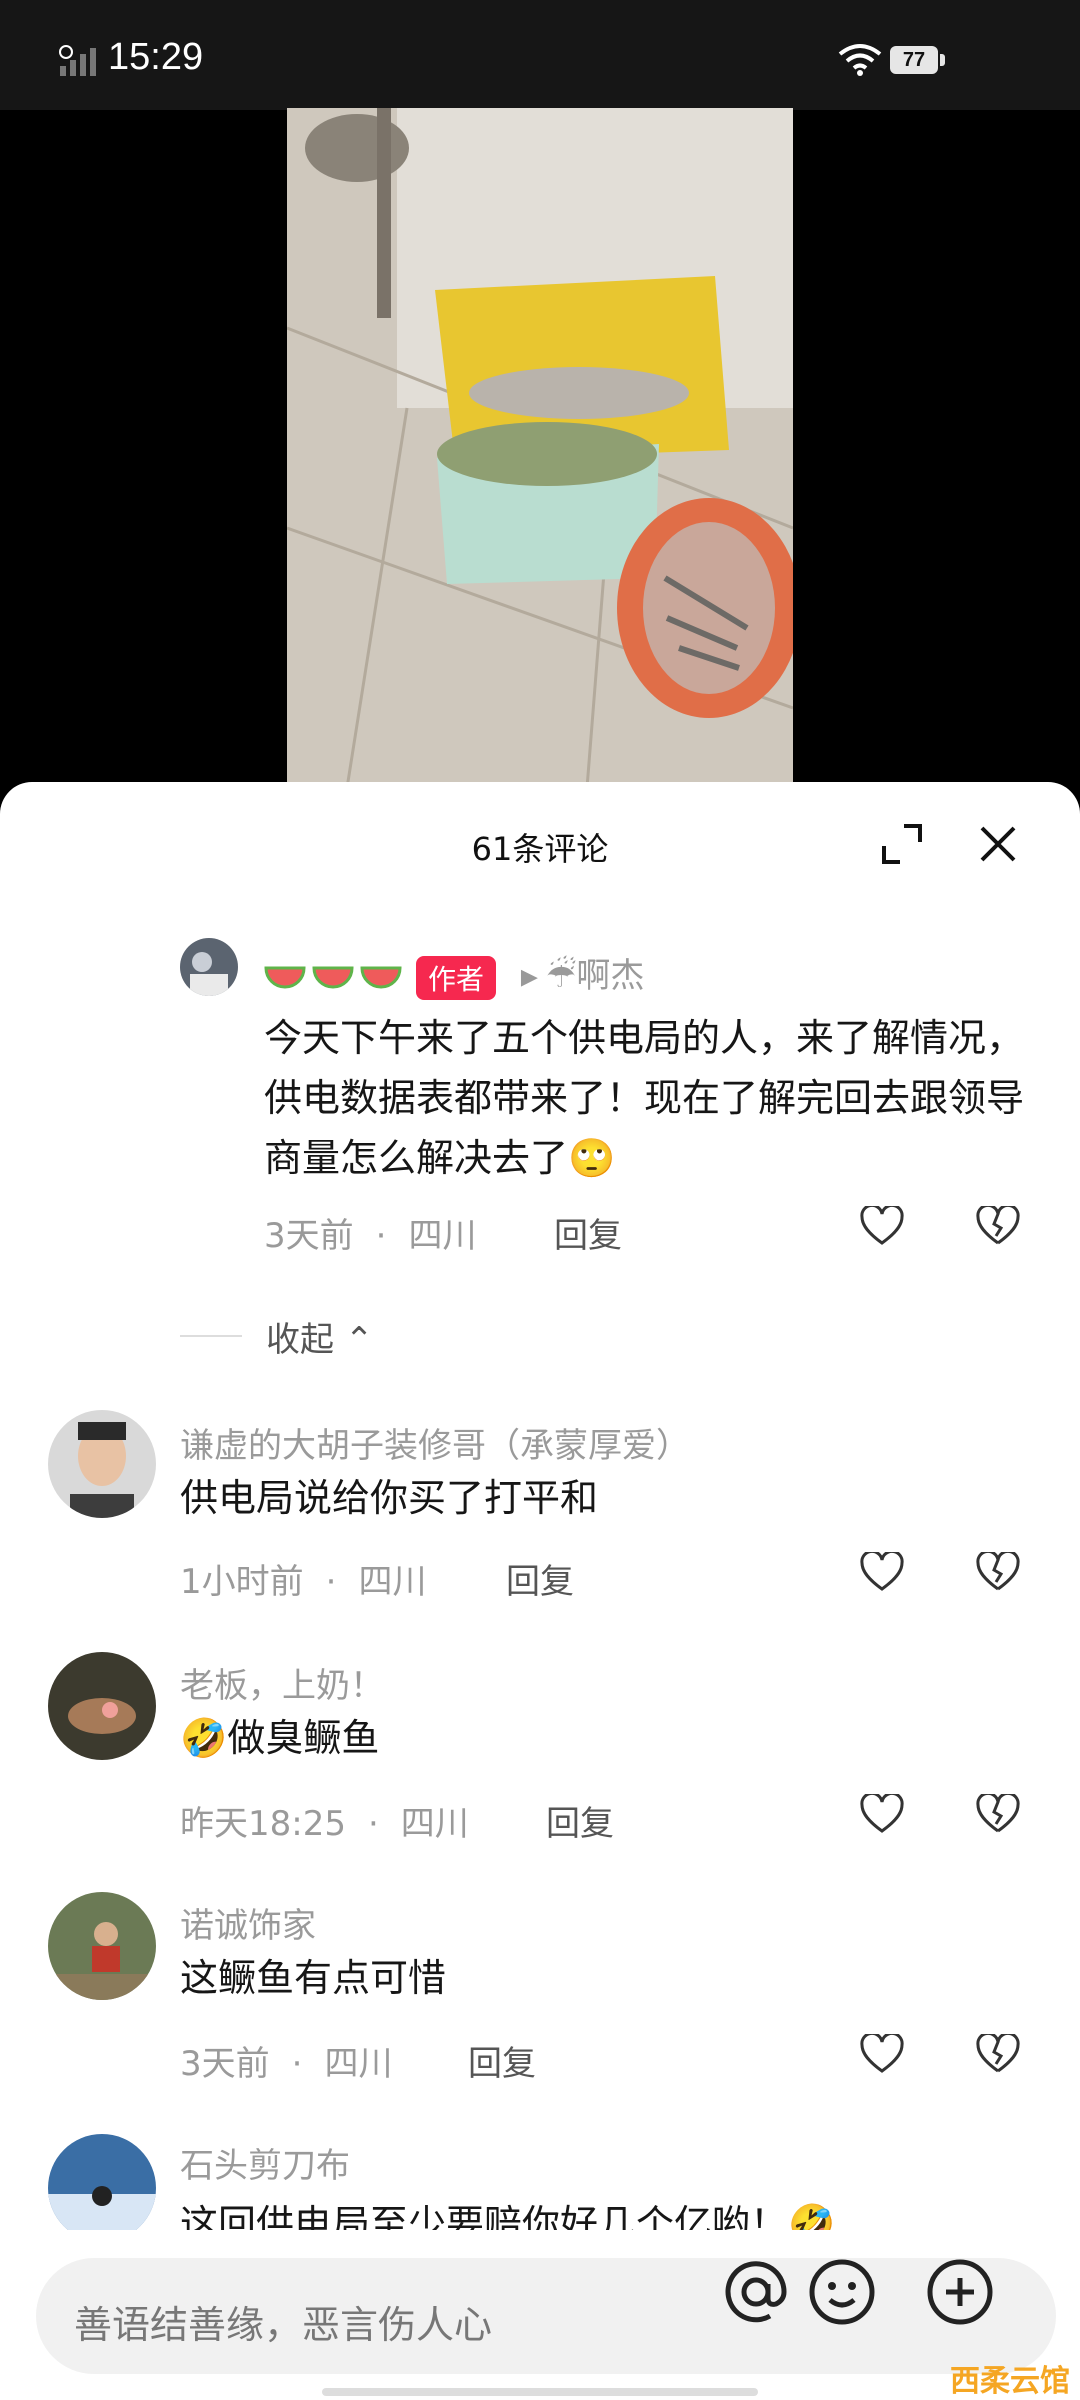 The width and height of the screenshot is (1080, 2400). Describe the element at coordinates (942, 60) in the screenshot. I see `battery-tip` at that location.